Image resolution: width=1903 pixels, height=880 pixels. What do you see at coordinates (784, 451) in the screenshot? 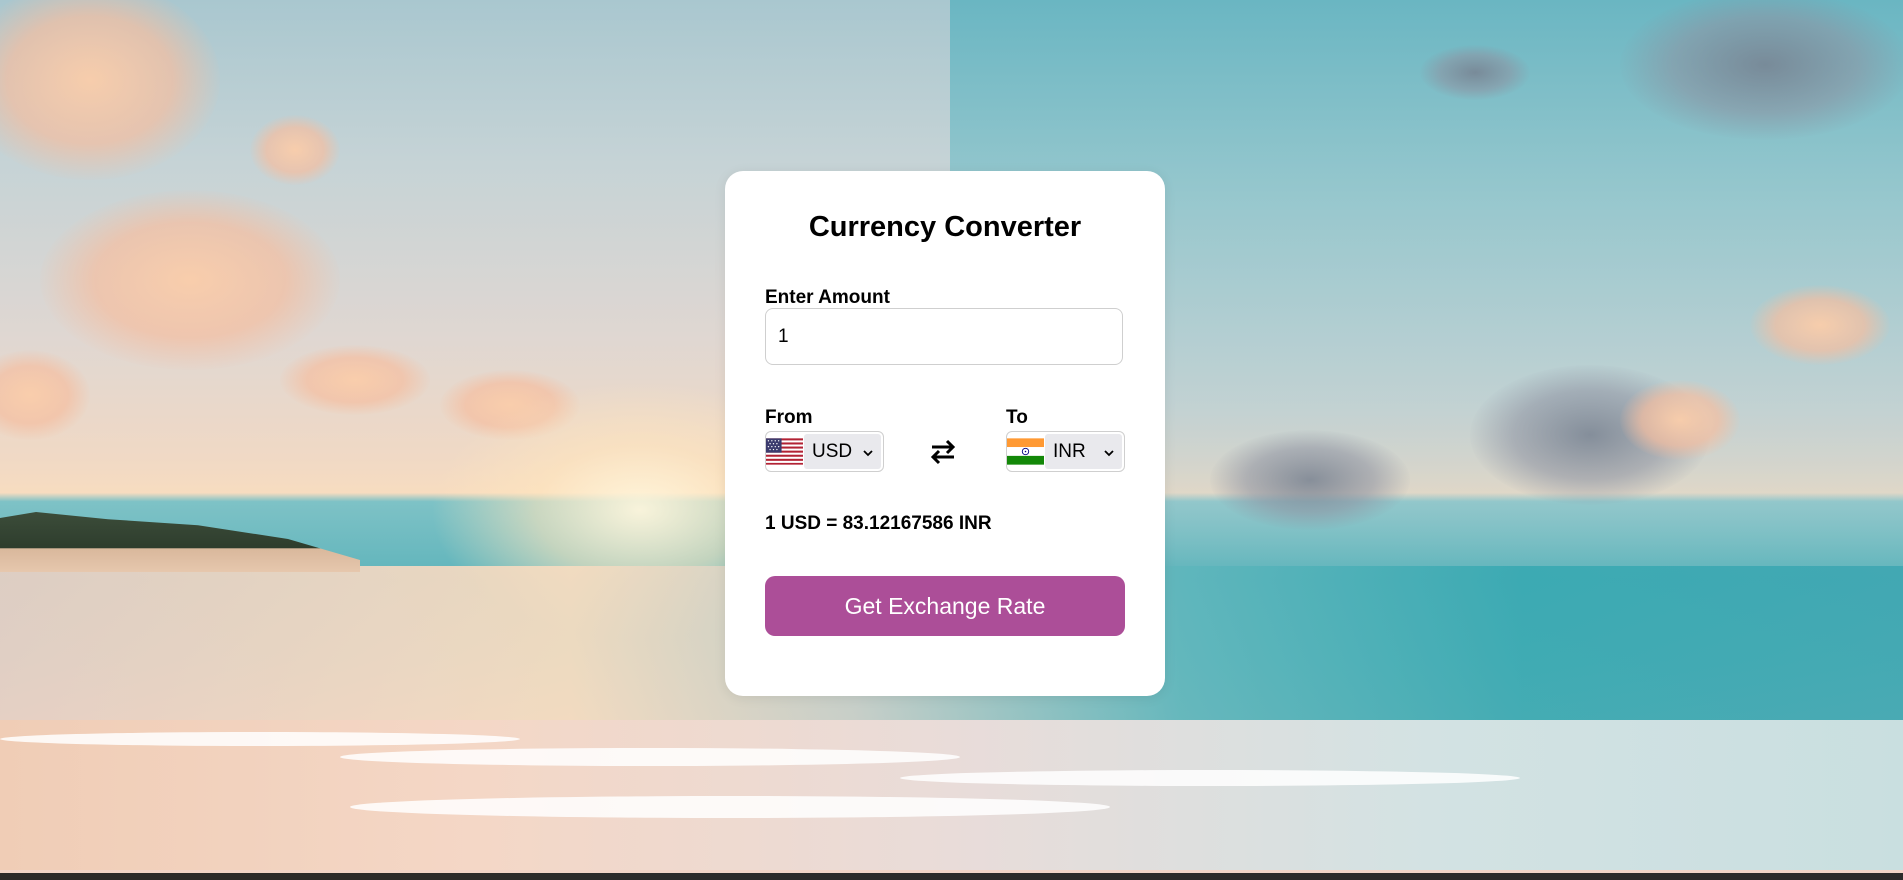
I see `us-flag-icon` at bounding box center [784, 451].